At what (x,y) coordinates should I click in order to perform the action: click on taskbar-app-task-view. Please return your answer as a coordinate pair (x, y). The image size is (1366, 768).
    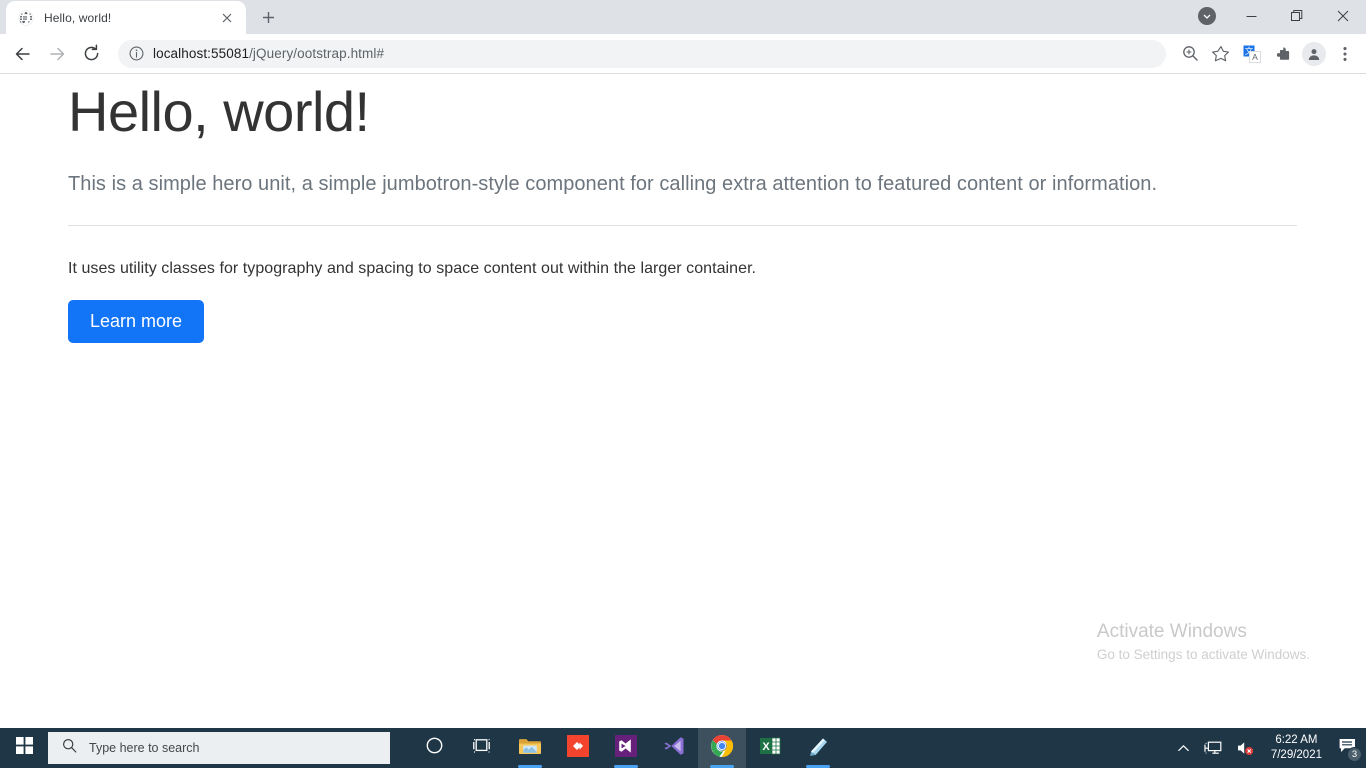
    Looking at the image, I should click on (482, 748).